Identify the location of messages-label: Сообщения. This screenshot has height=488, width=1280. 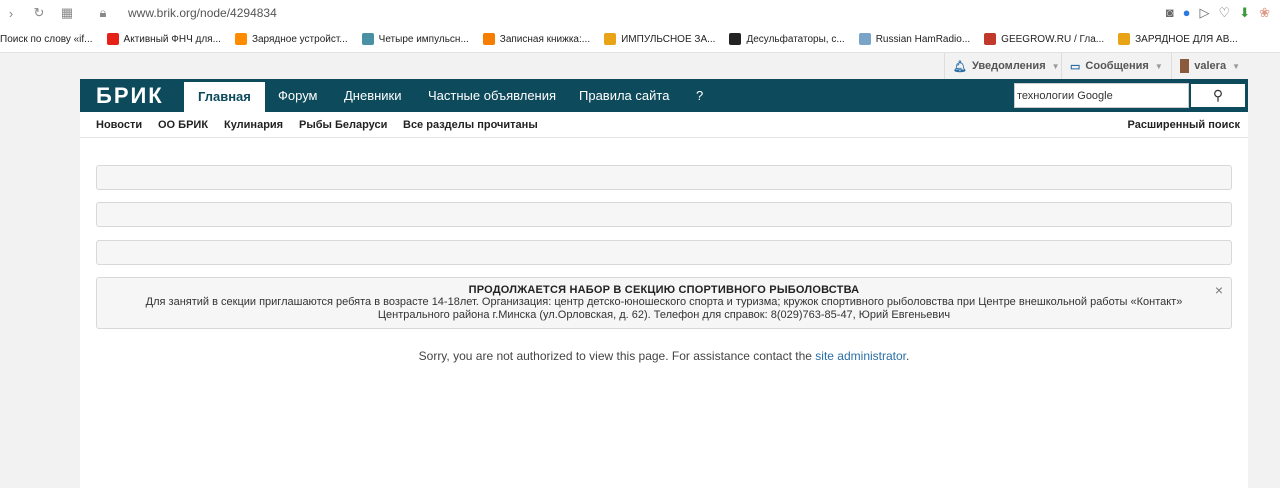
(1117, 66).